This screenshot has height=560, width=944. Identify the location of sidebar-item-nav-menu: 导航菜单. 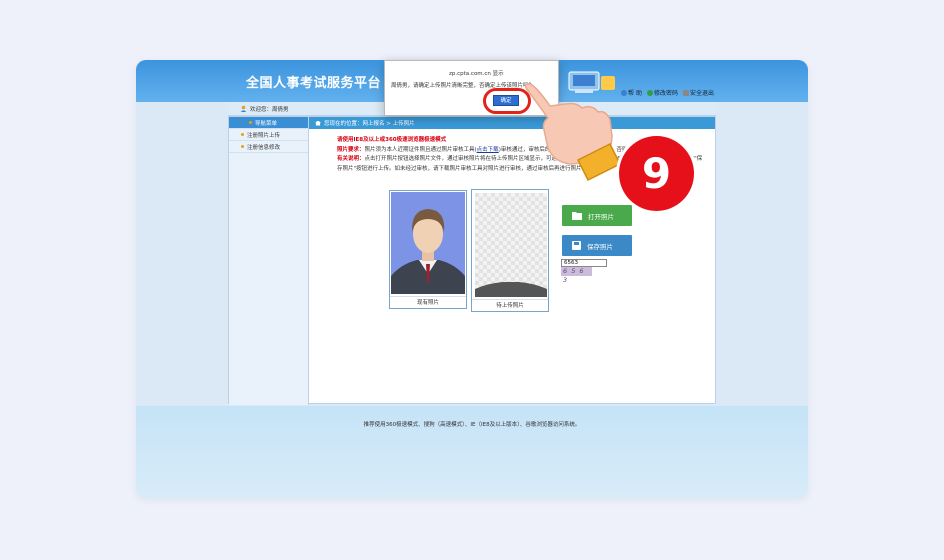
(268, 123).